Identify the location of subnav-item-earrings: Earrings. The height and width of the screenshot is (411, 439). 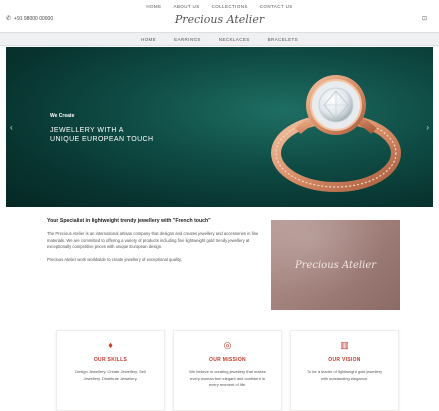
(187, 39).